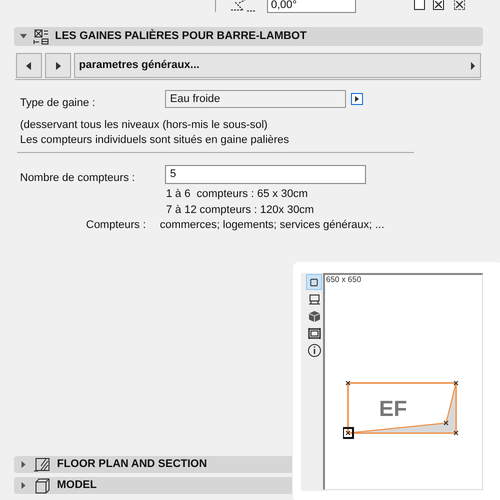 The image size is (500, 500). What do you see at coordinates (153, 464) in the screenshot?
I see `section-header: FLOOR PLAN AND SECTION` at bounding box center [153, 464].